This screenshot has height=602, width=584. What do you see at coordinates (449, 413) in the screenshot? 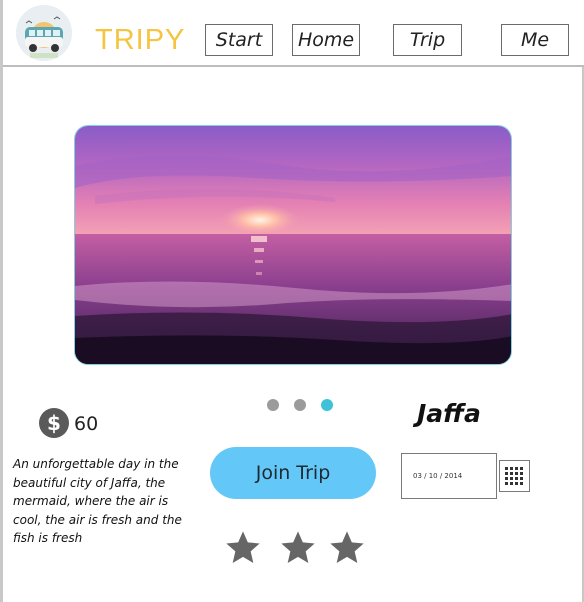
I see `trip-title: Jaffa` at bounding box center [449, 413].